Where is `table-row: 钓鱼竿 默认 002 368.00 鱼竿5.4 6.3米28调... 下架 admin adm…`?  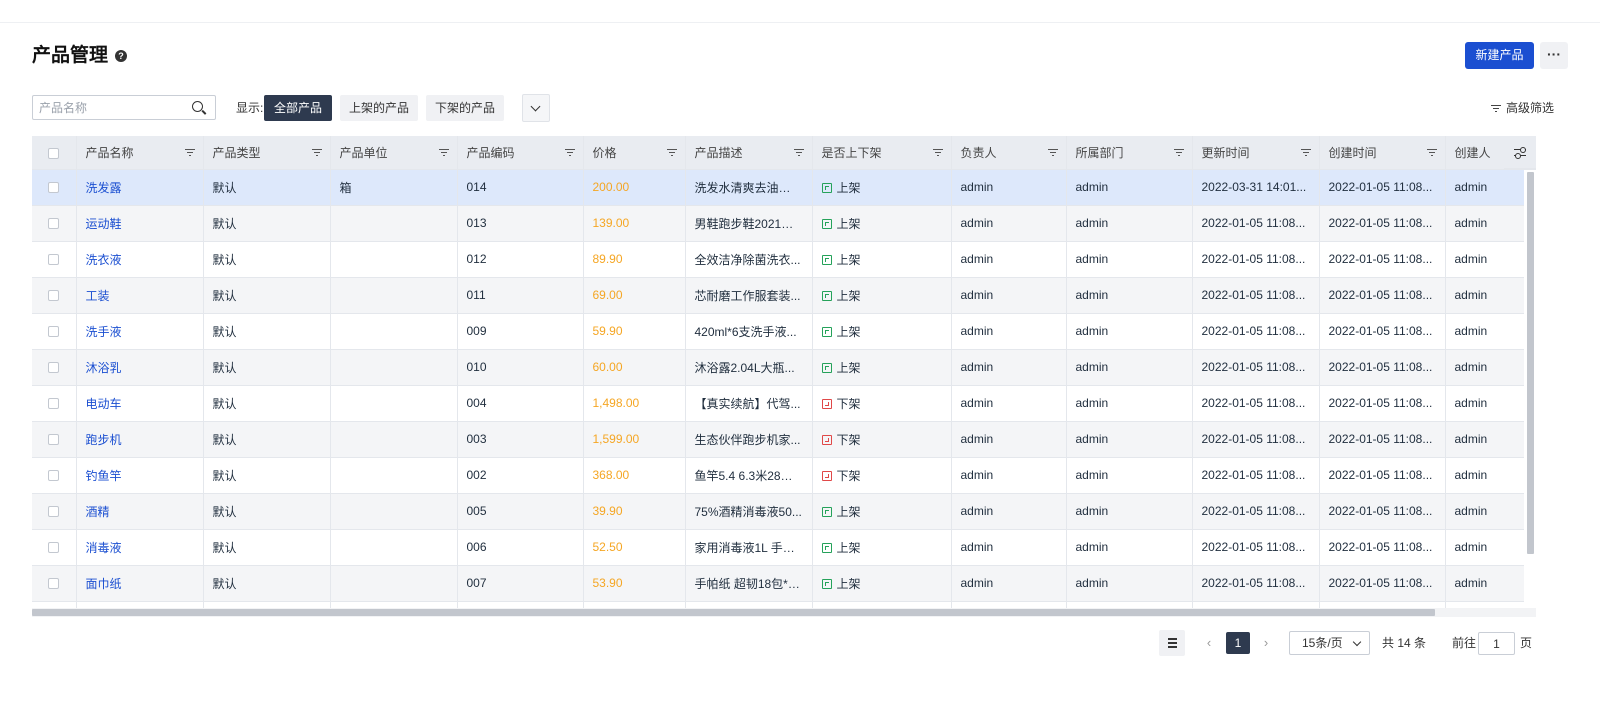 table-row: 钓鱼竿 默认 002 368.00 鱼竿5.4 6.3米28调... 下架 admin adm… is located at coordinates (784, 475).